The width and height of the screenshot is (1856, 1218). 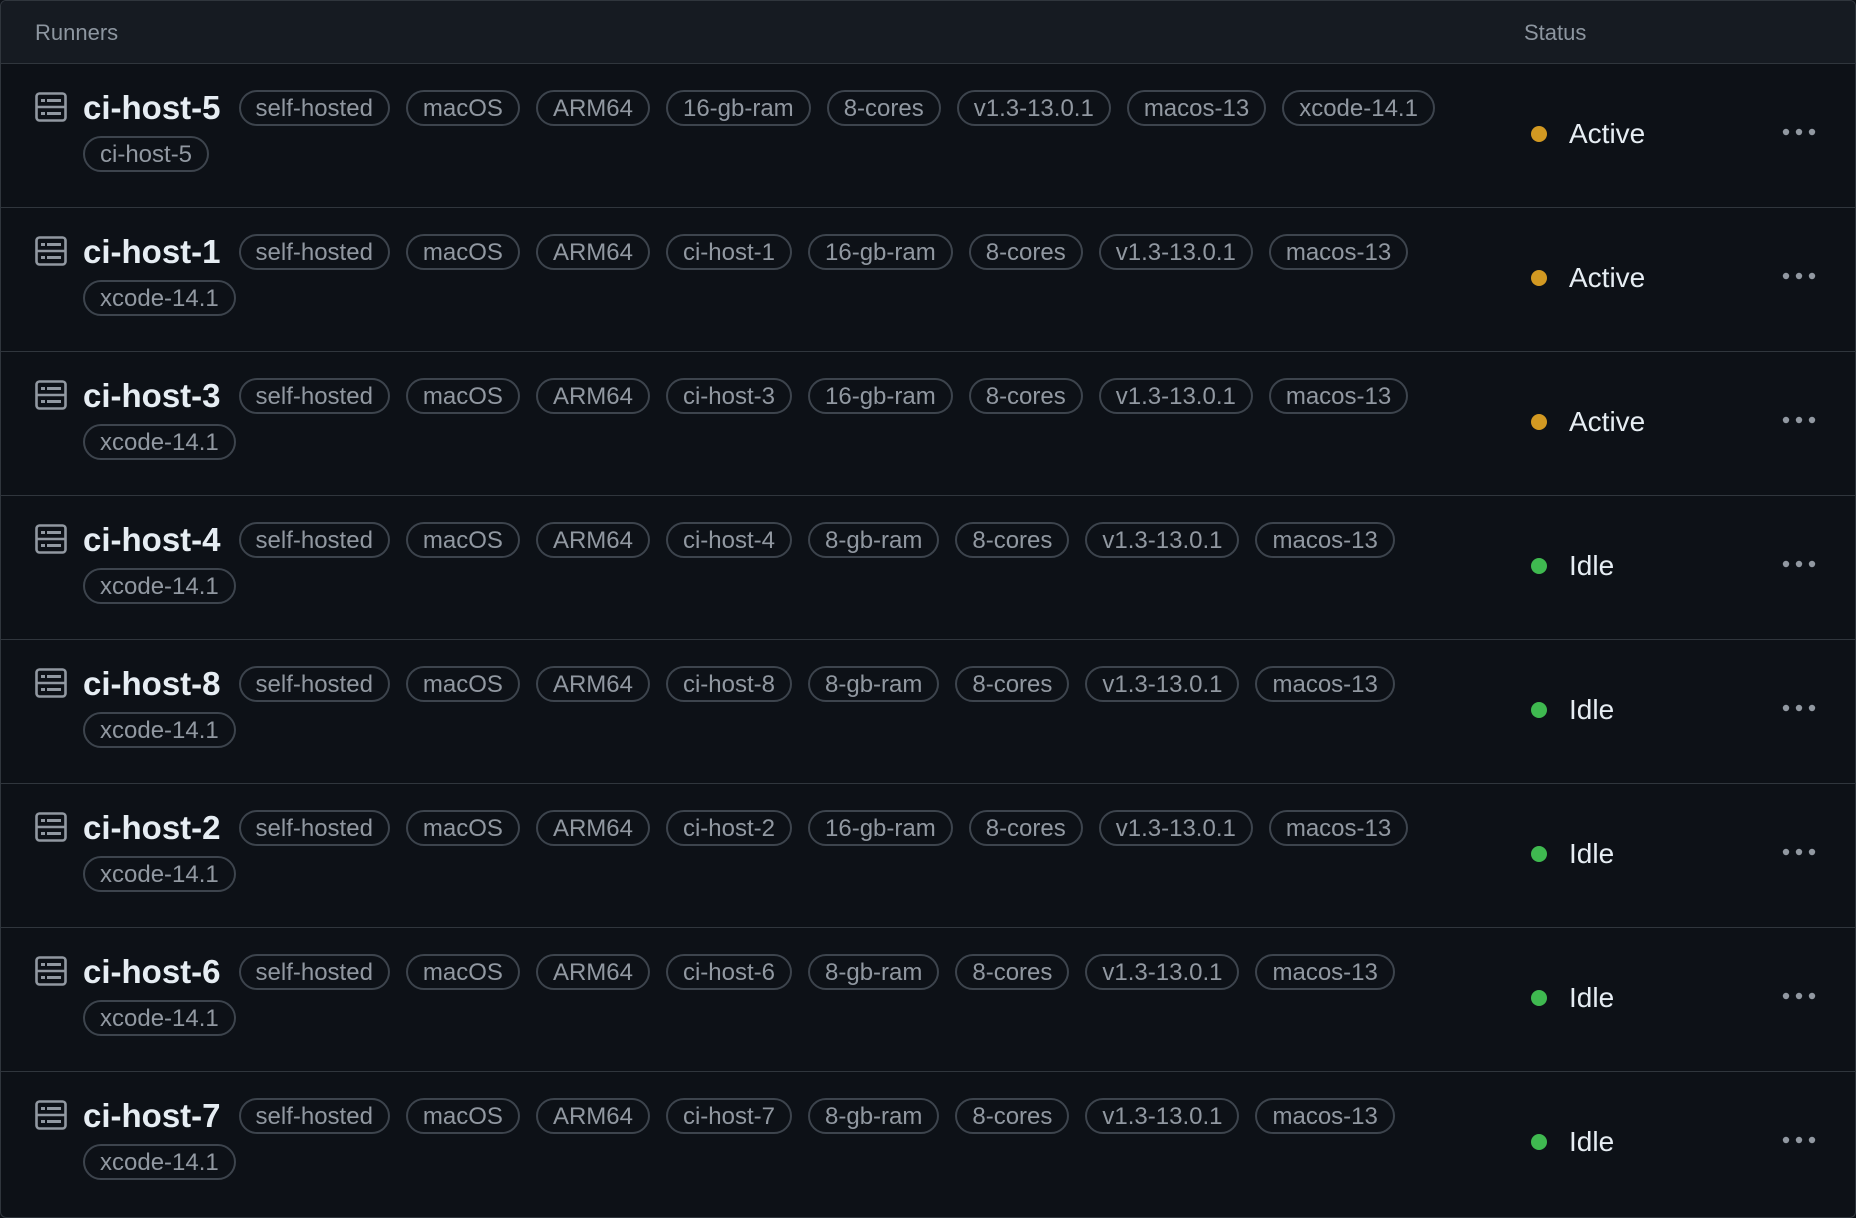 I want to click on runner-name-link: ci-host-7, so click(x=152, y=1116).